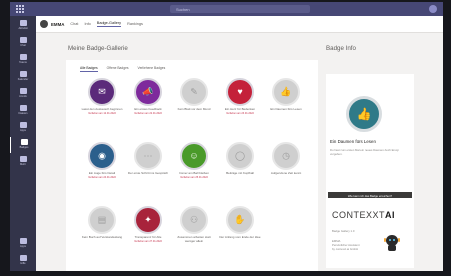 This screenshot has width=451, height=276. Describe the element at coordinates (44, 24) in the screenshot. I see `app-logo` at that location.